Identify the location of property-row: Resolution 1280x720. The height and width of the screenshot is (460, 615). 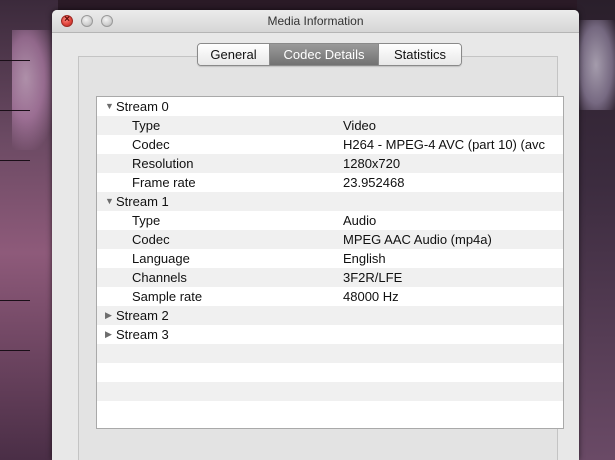
(330, 163).